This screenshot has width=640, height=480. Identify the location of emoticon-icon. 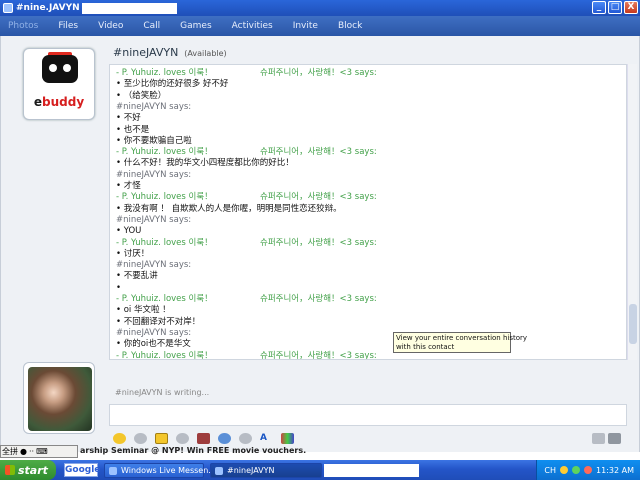
(119, 438).